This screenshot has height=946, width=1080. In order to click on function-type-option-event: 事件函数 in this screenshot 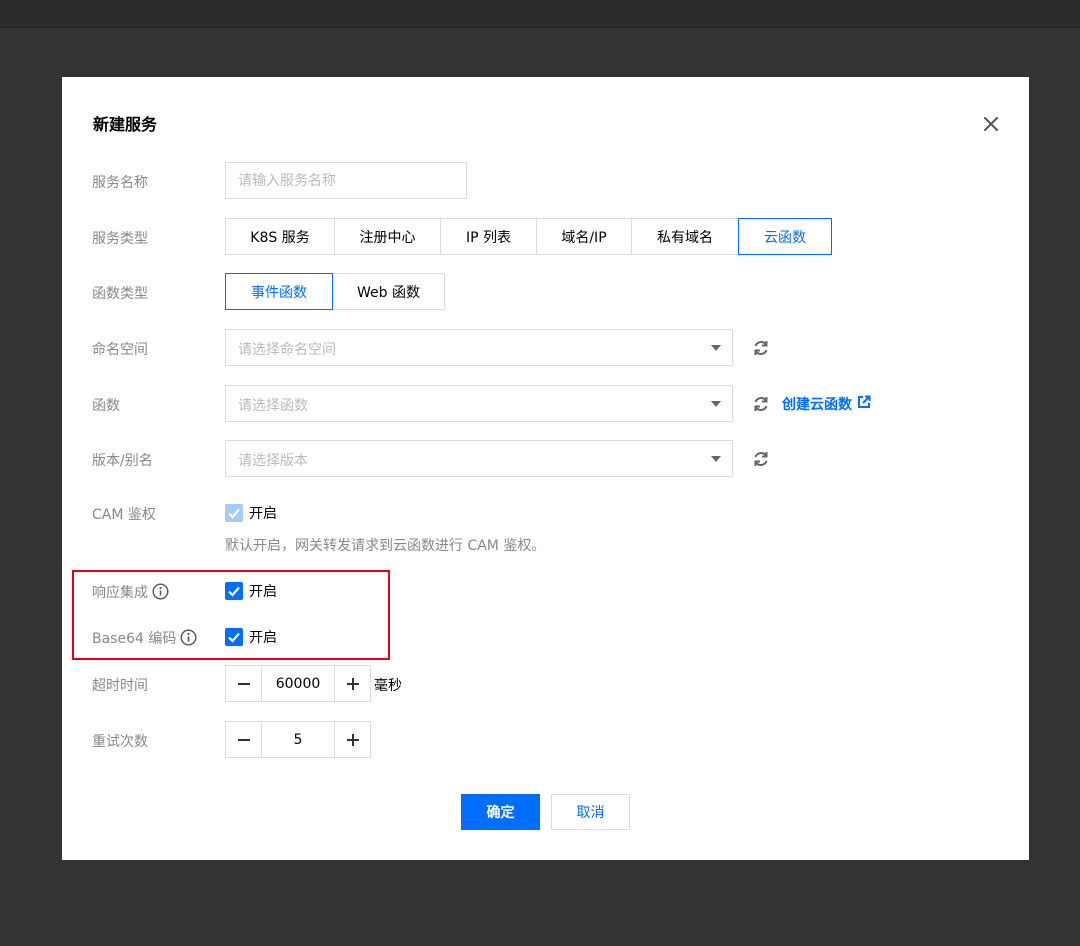, I will do `click(279, 291)`.